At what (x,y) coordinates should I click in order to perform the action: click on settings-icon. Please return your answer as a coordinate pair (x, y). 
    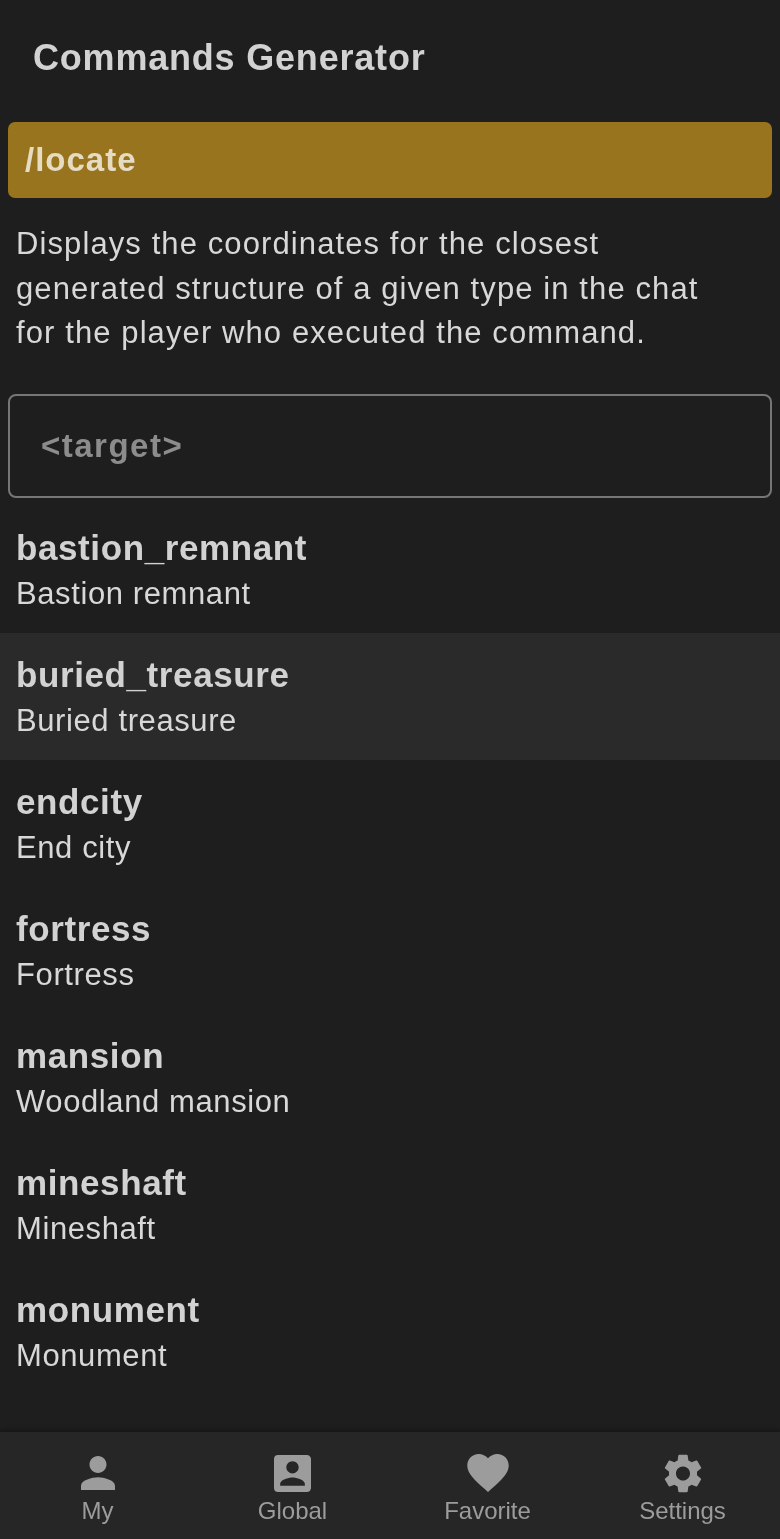
    Looking at the image, I should click on (682, 1473).